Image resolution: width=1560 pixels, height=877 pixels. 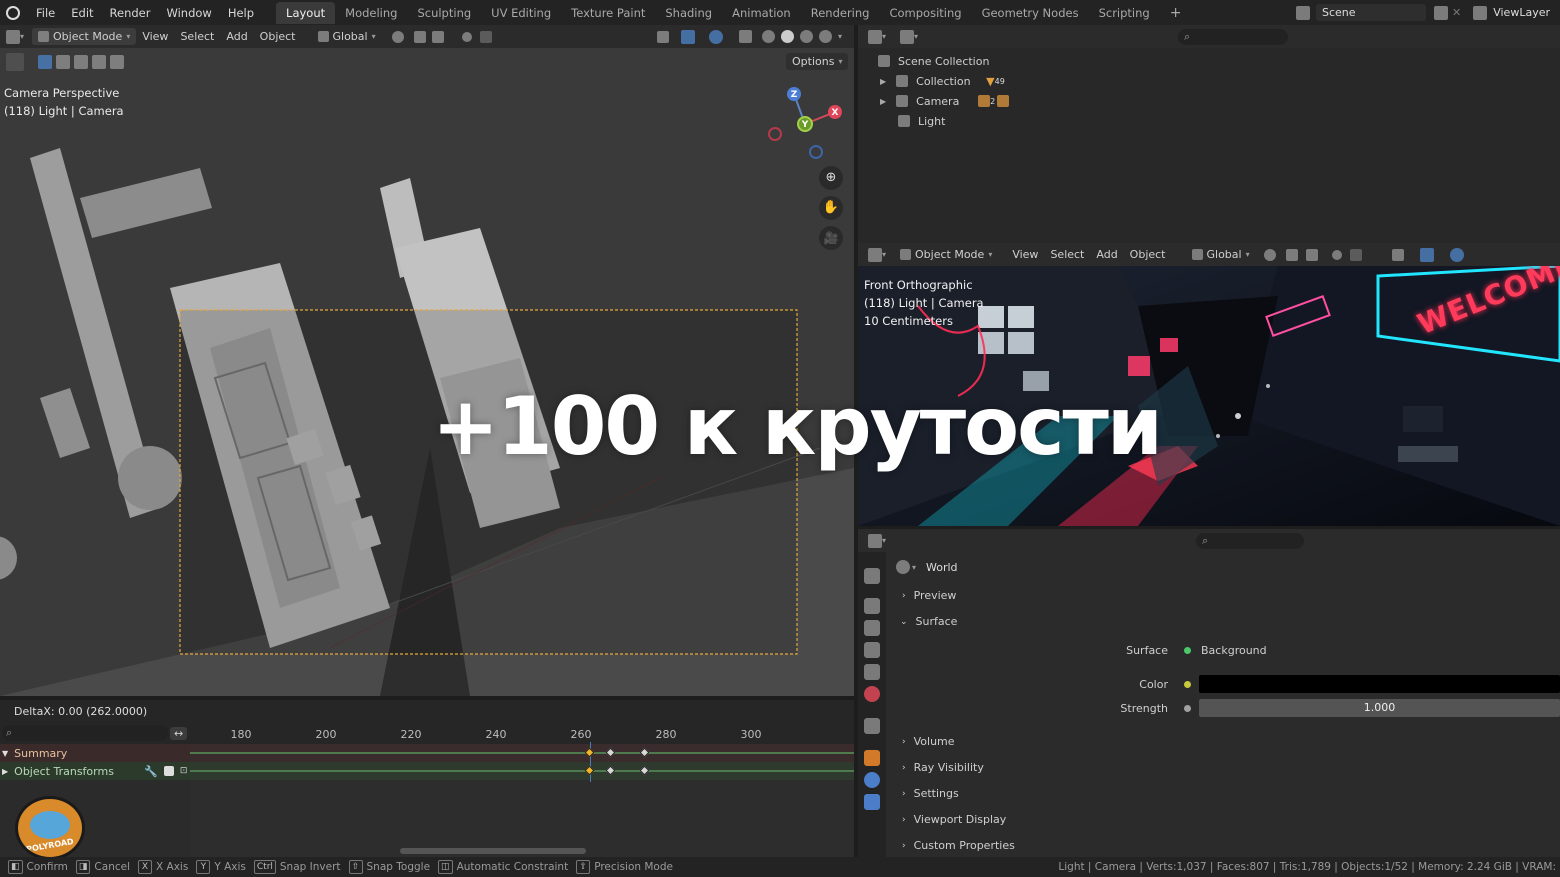 I want to click on panel-custom-properties: › Custom Properties, so click(x=1223, y=844).